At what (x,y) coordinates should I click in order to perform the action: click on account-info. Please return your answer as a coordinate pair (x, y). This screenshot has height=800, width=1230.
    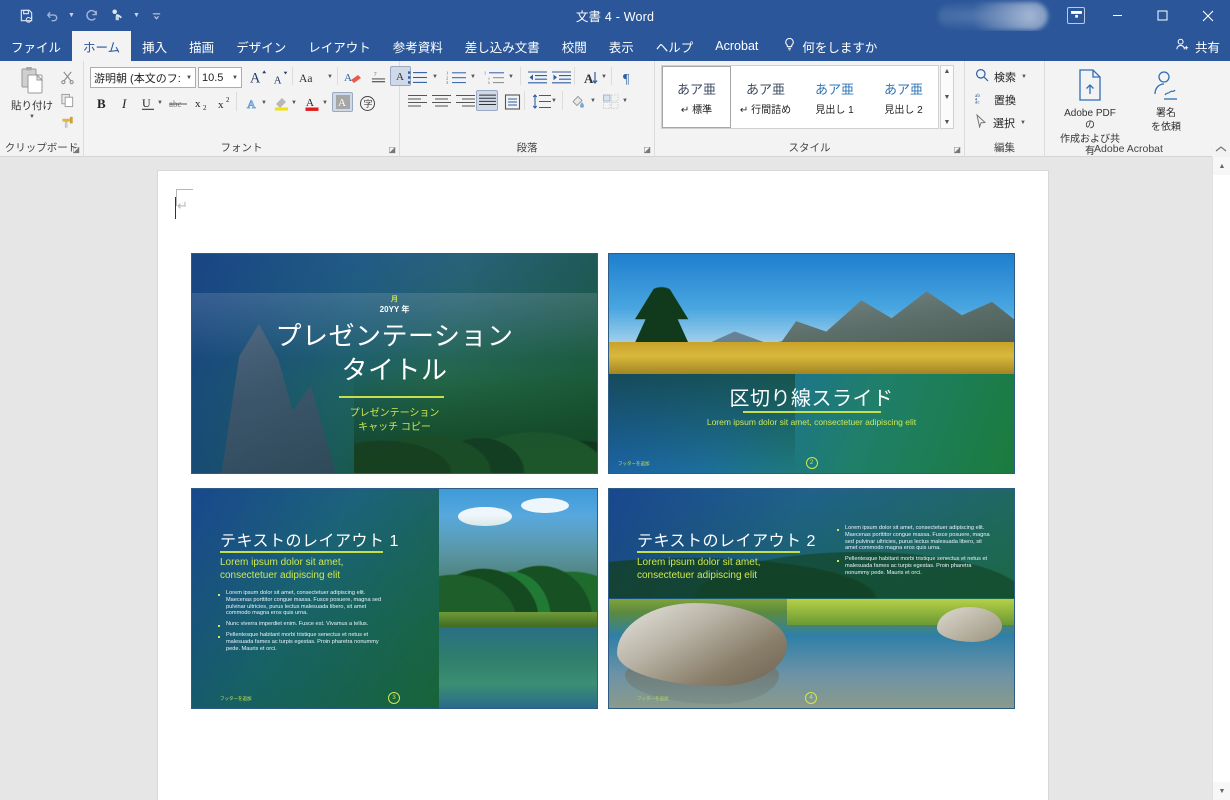
    Looking at the image, I should click on (993, 16).